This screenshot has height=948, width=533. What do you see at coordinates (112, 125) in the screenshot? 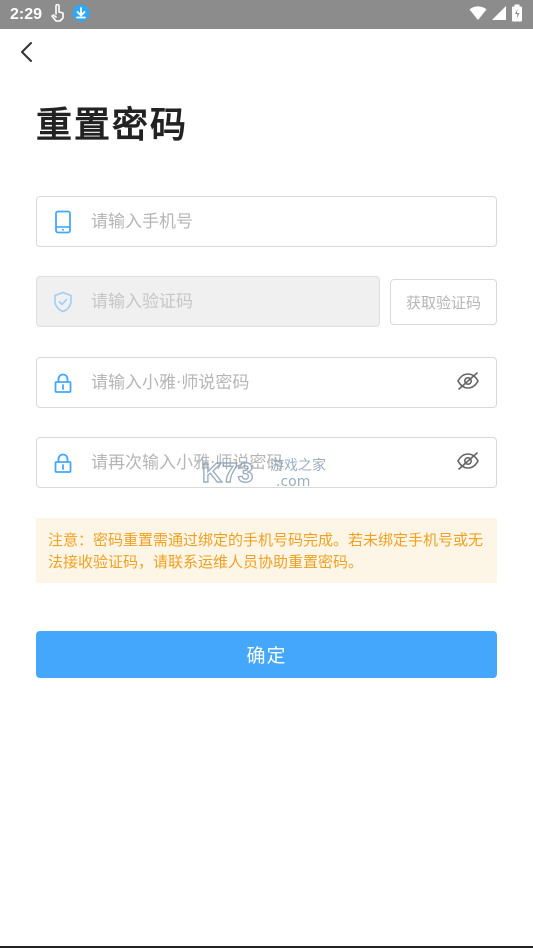
I see `page-title: 重置密码` at bounding box center [112, 125].